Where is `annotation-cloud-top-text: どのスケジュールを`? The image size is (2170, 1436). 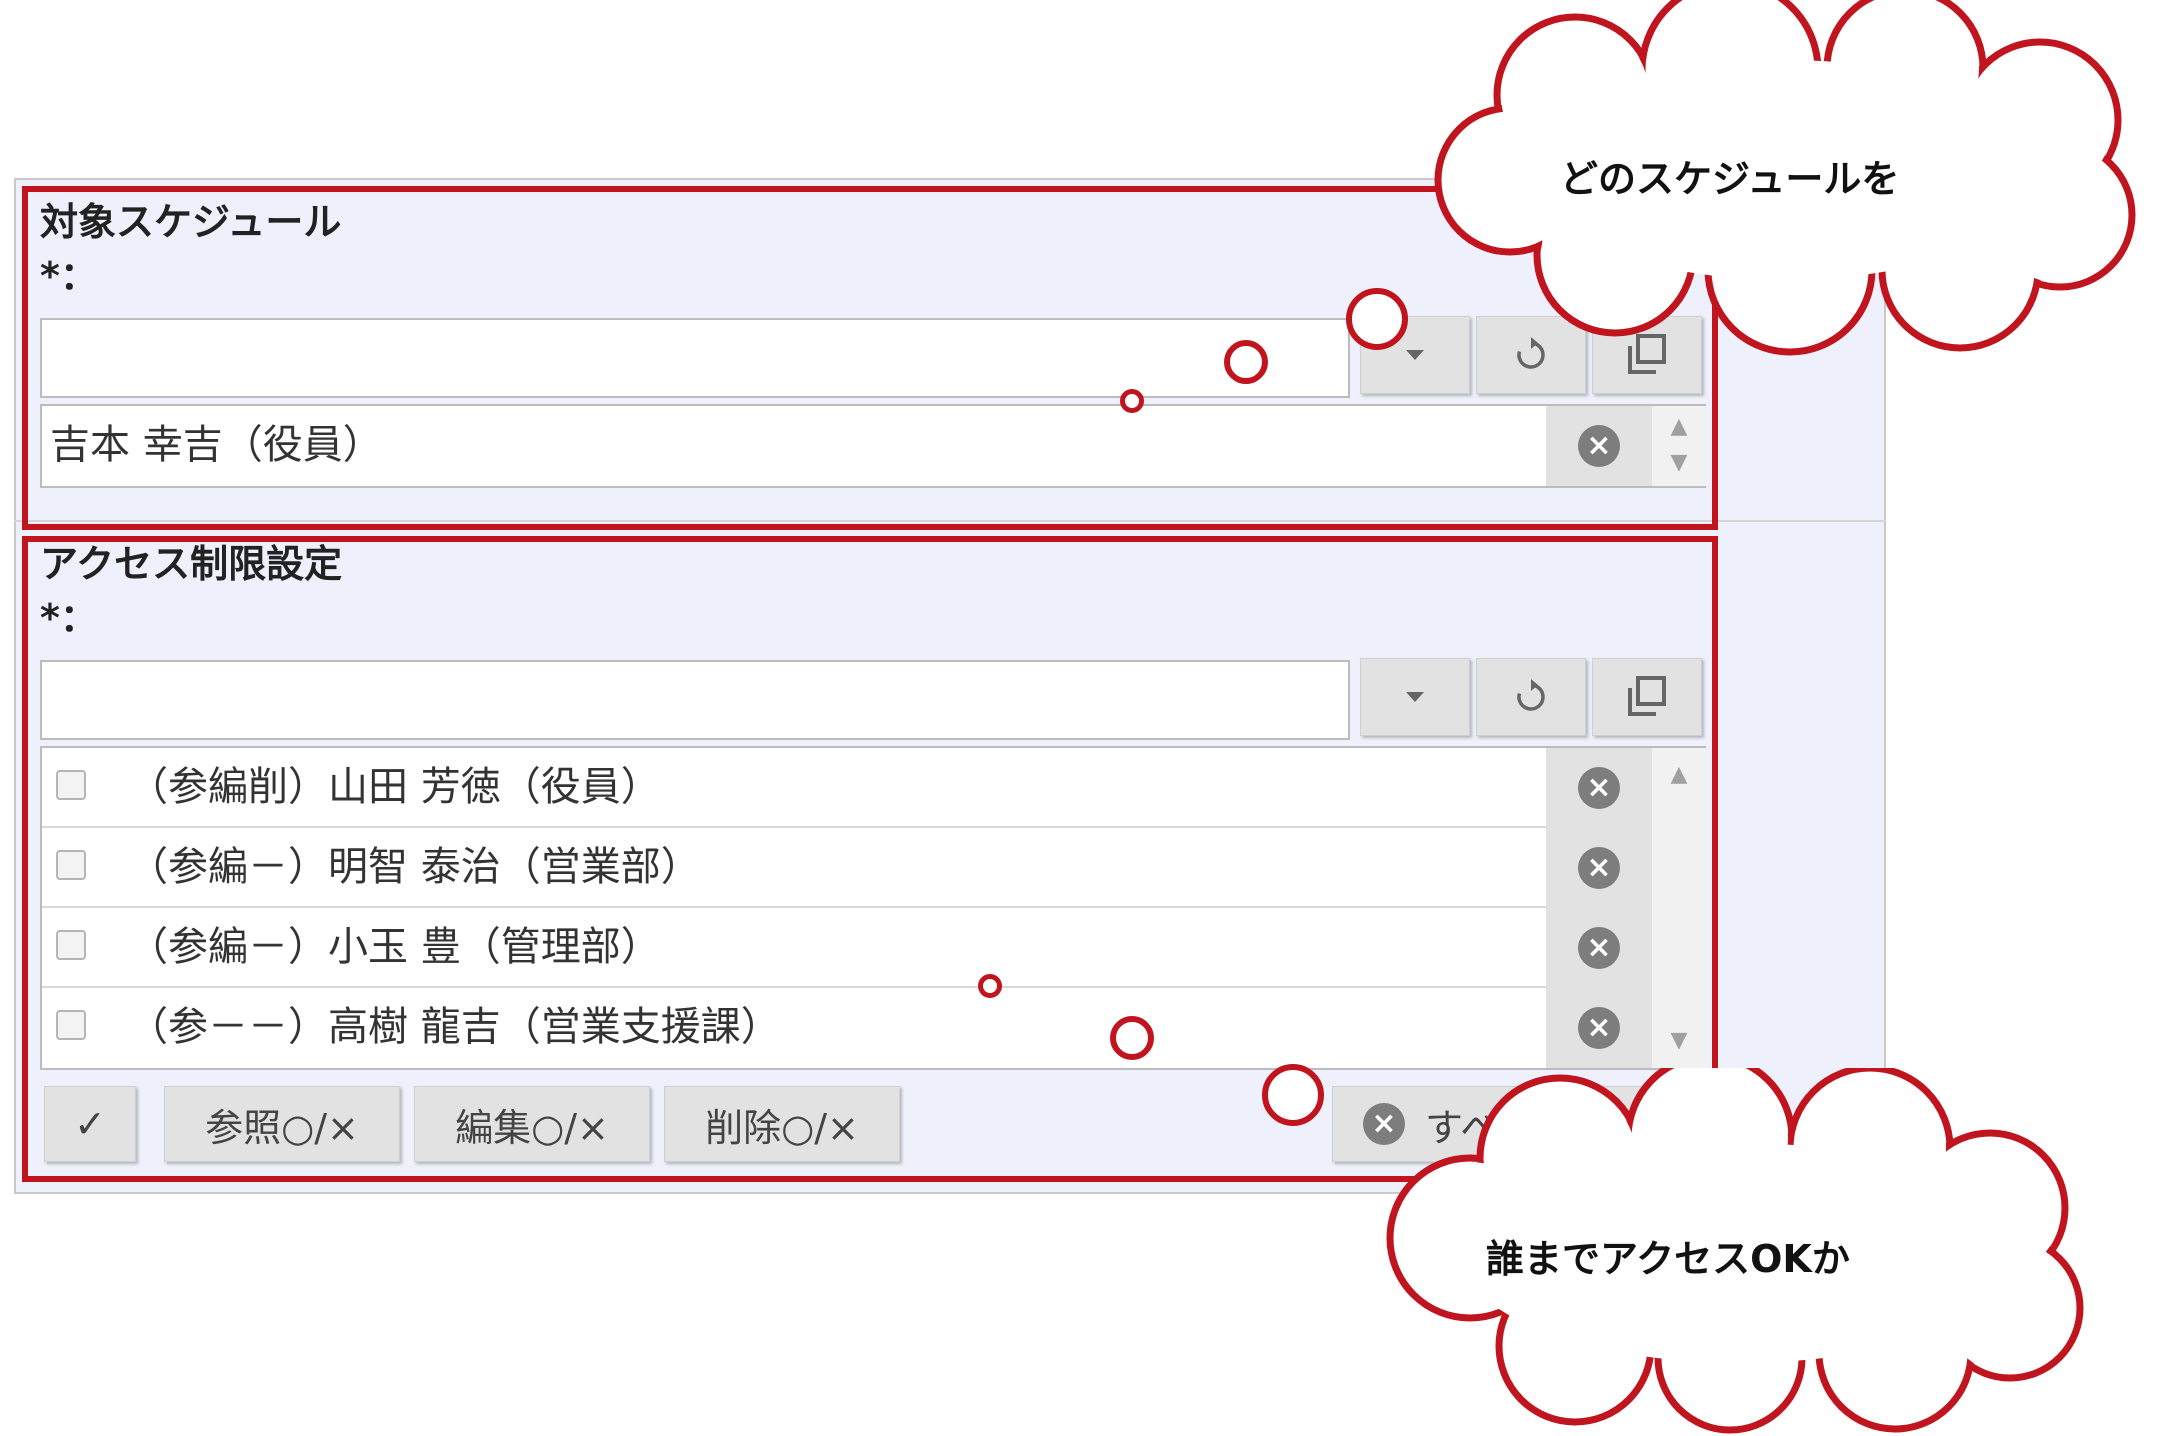 annotation-cloud-top-text: どのスケジュールを is located at coordinates (1730, 179).